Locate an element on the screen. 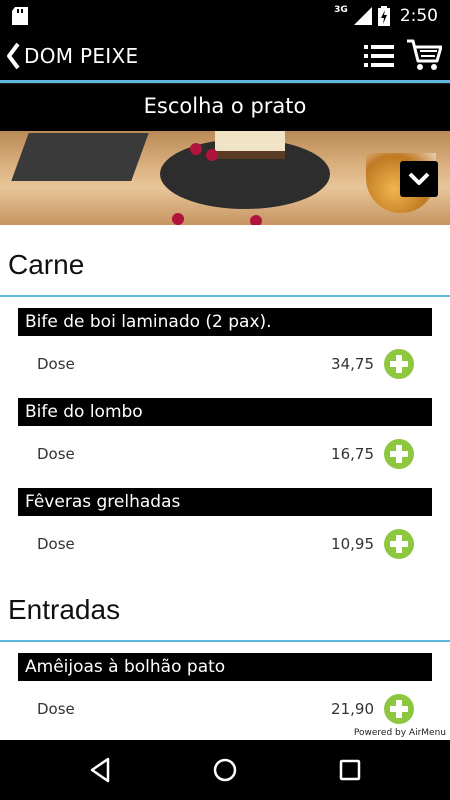 Image resolution: width=450 pixels, height=800 pixels. back-button: DOM PEIXE is located at coordinates (72, 56).